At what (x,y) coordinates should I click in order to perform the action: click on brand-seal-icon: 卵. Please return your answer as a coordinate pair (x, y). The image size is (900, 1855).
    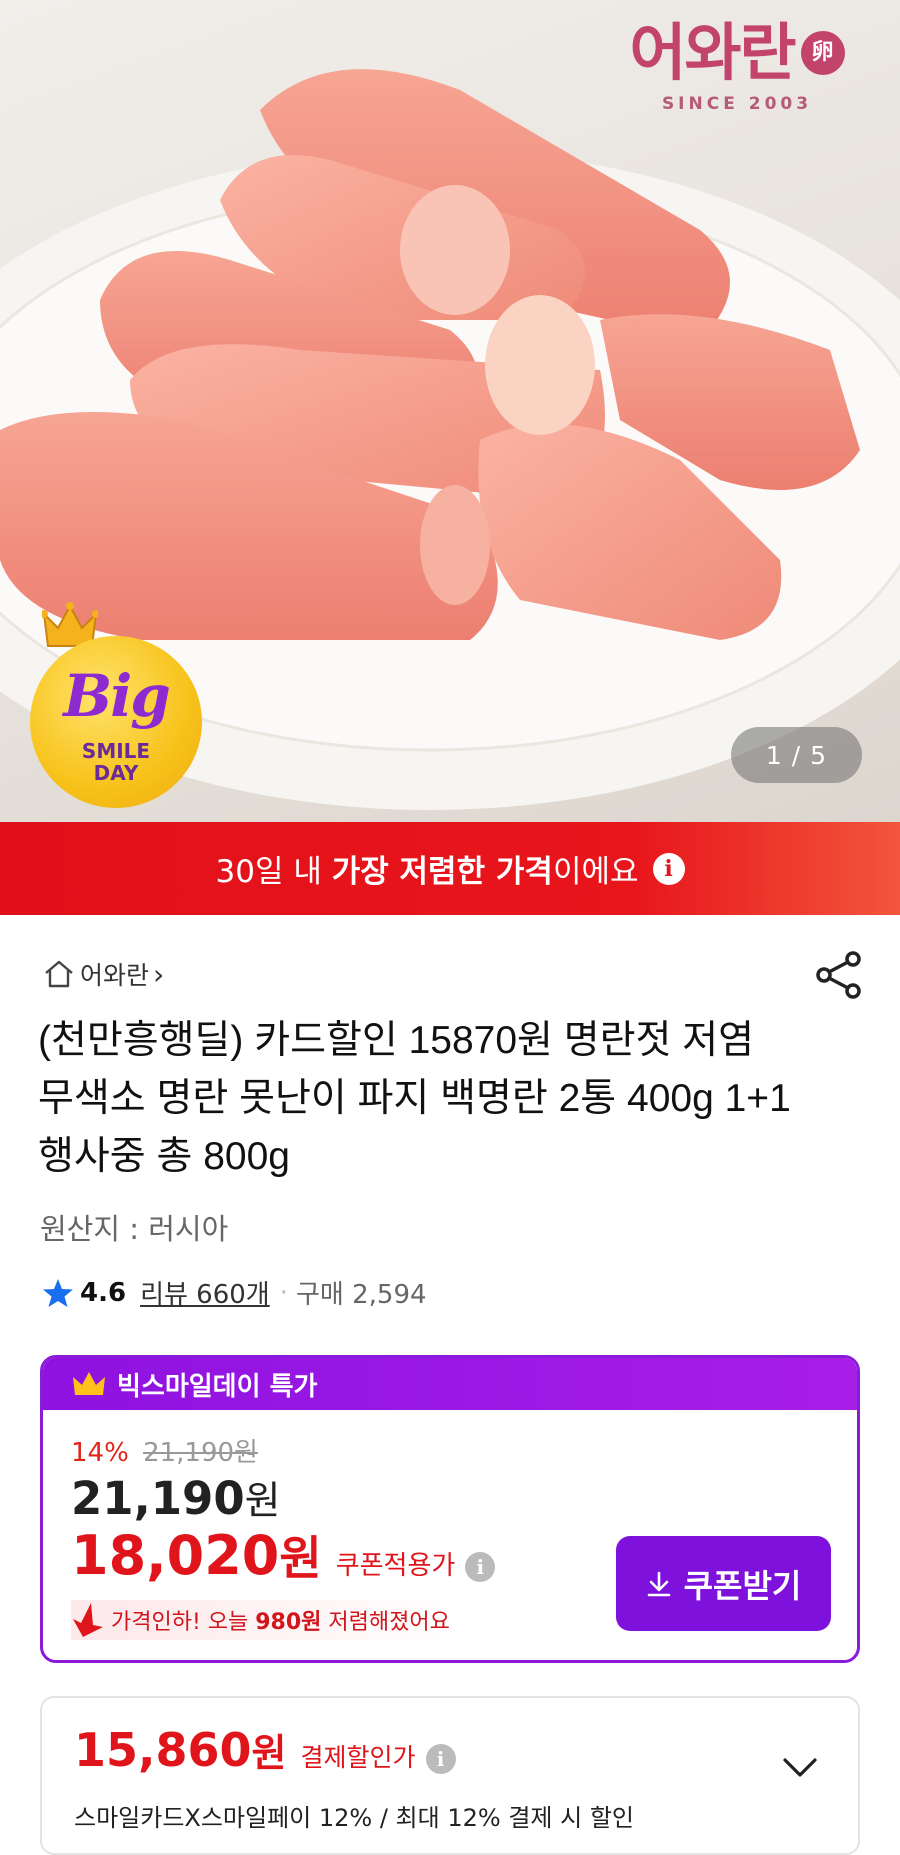
    Looking at the image, I should click on (822, 53).